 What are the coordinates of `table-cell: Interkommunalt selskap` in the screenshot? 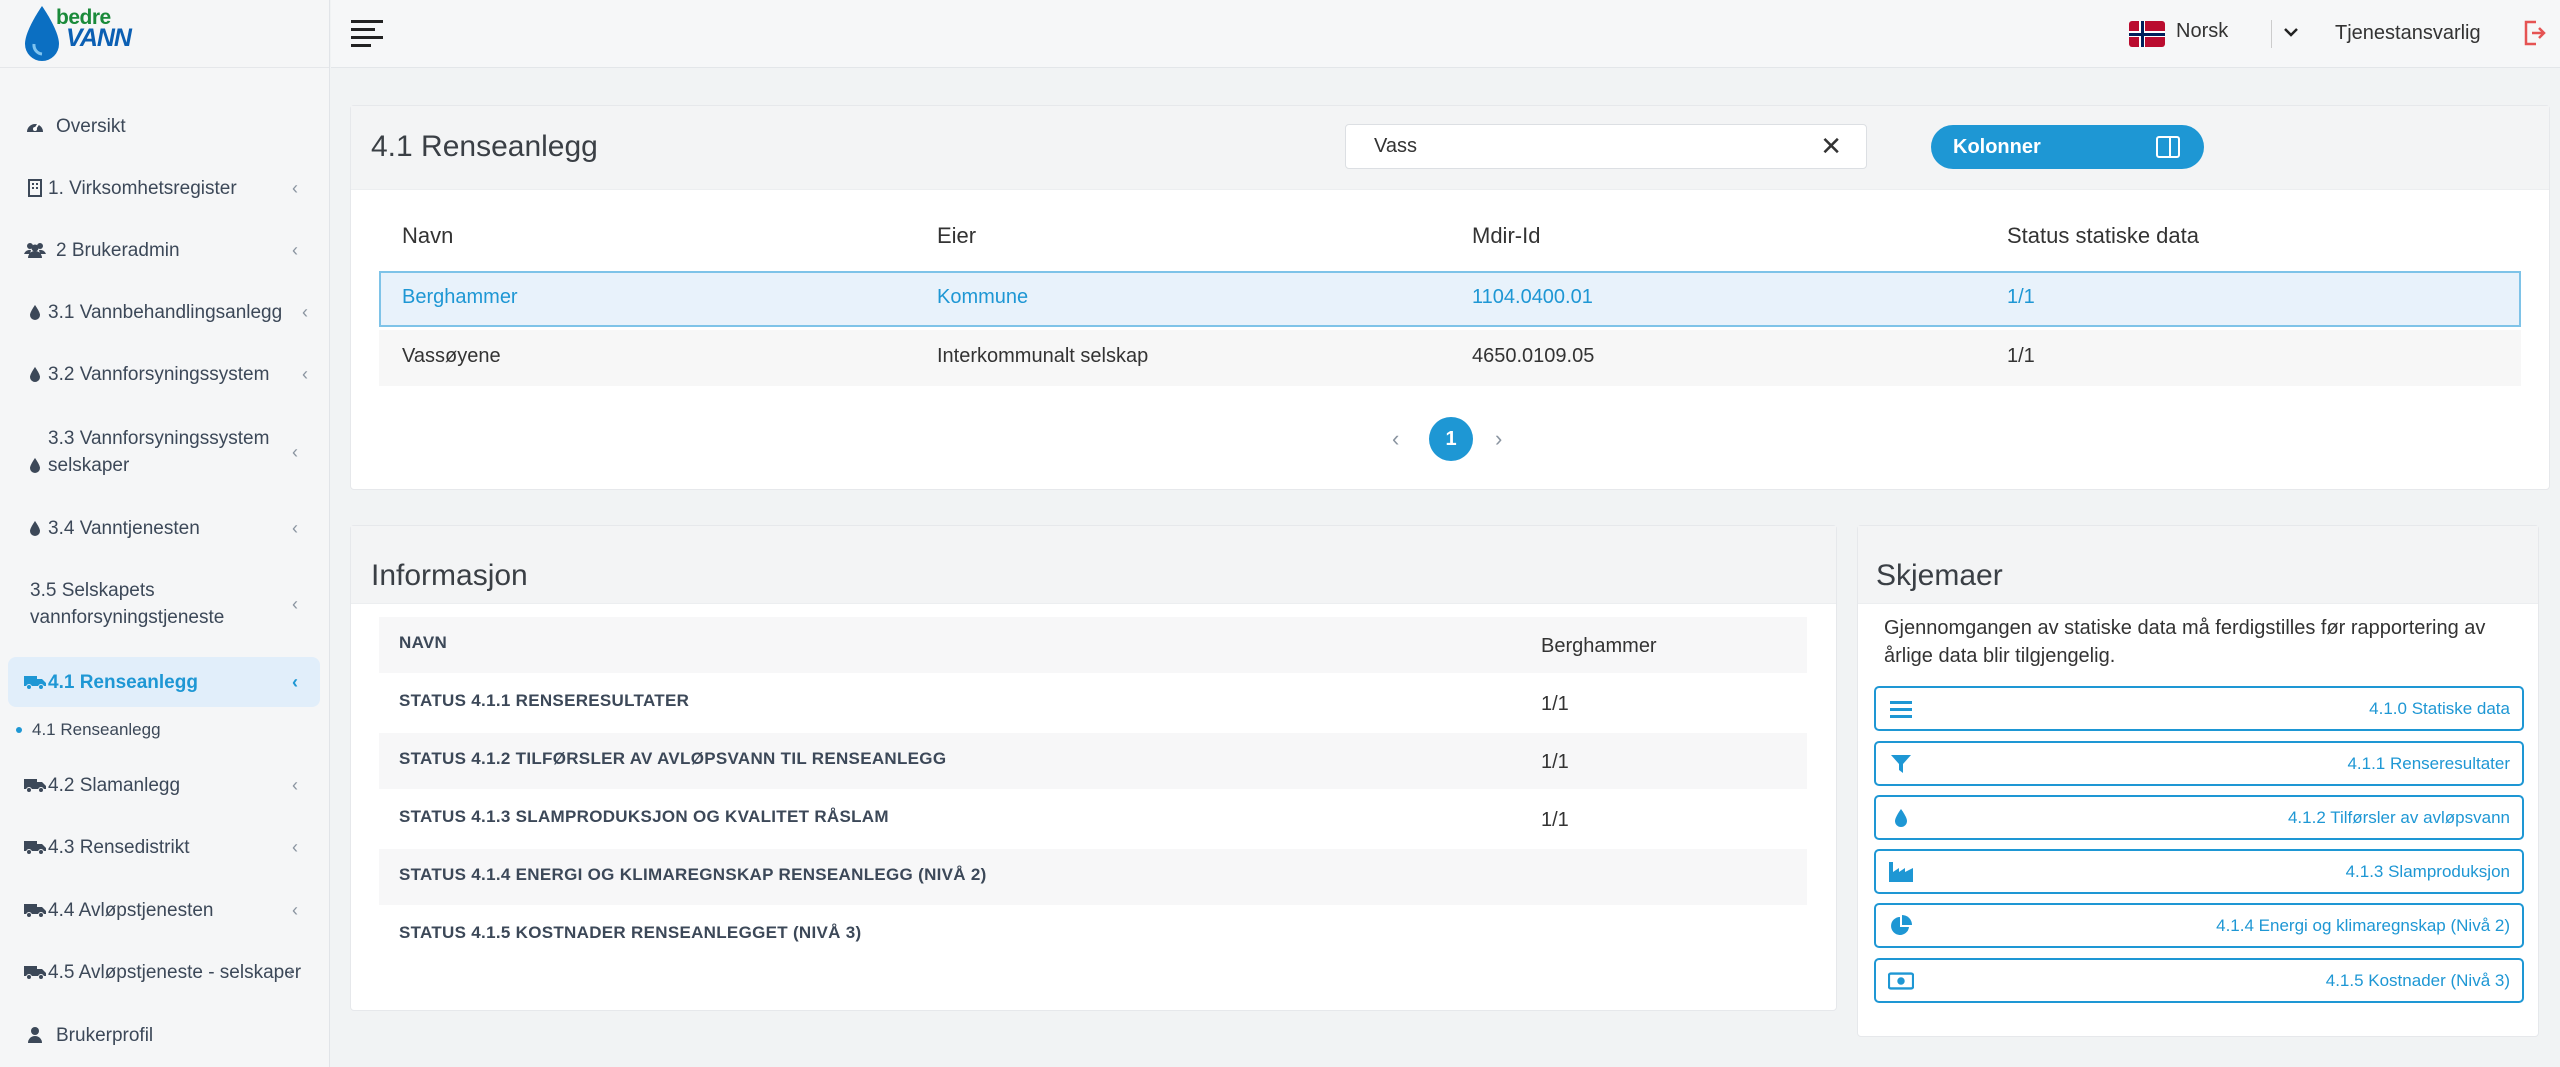 It's located at (1043, 356).